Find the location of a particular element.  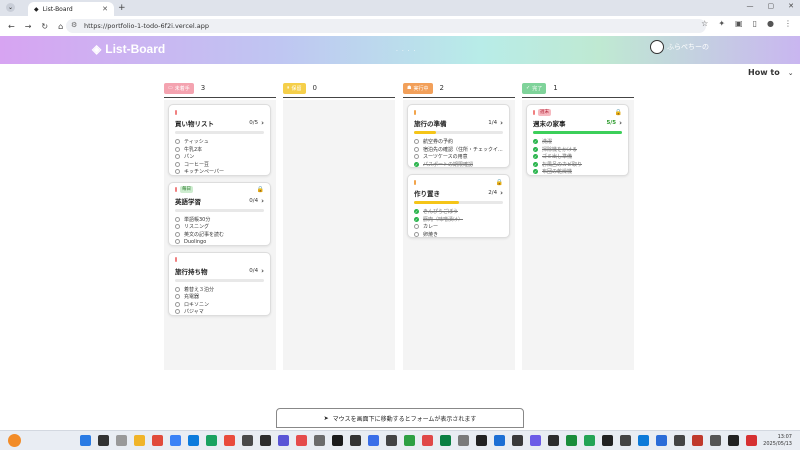

checklist-item: 卵焼き is located at coordinates (458, 235).